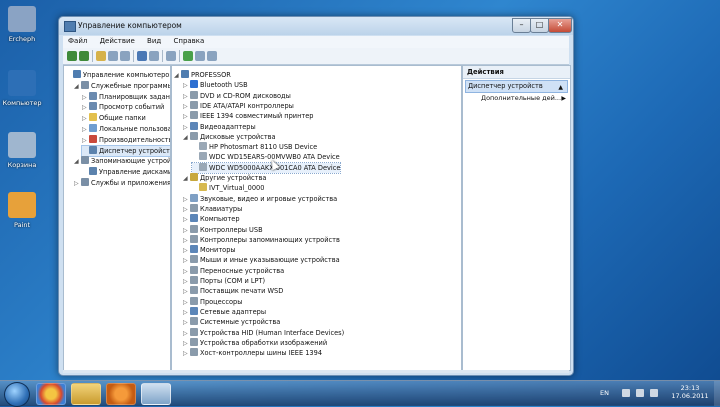 Image resolution: width=720 pixels, height=407 pixels. What do you see at coordinates (101, 56) in the screenshot?
I see `up-folder-icon` at bounding box center [101, 56].